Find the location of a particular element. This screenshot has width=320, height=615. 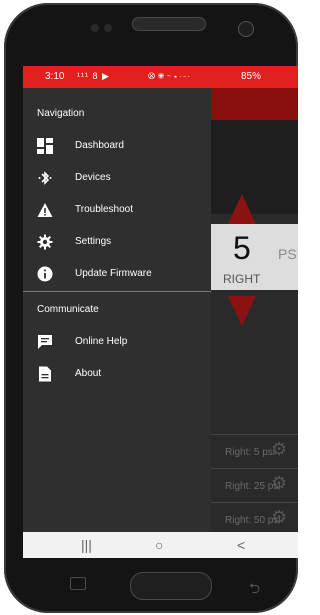

pressure-value: 5 is located at coordinates (242, 248).